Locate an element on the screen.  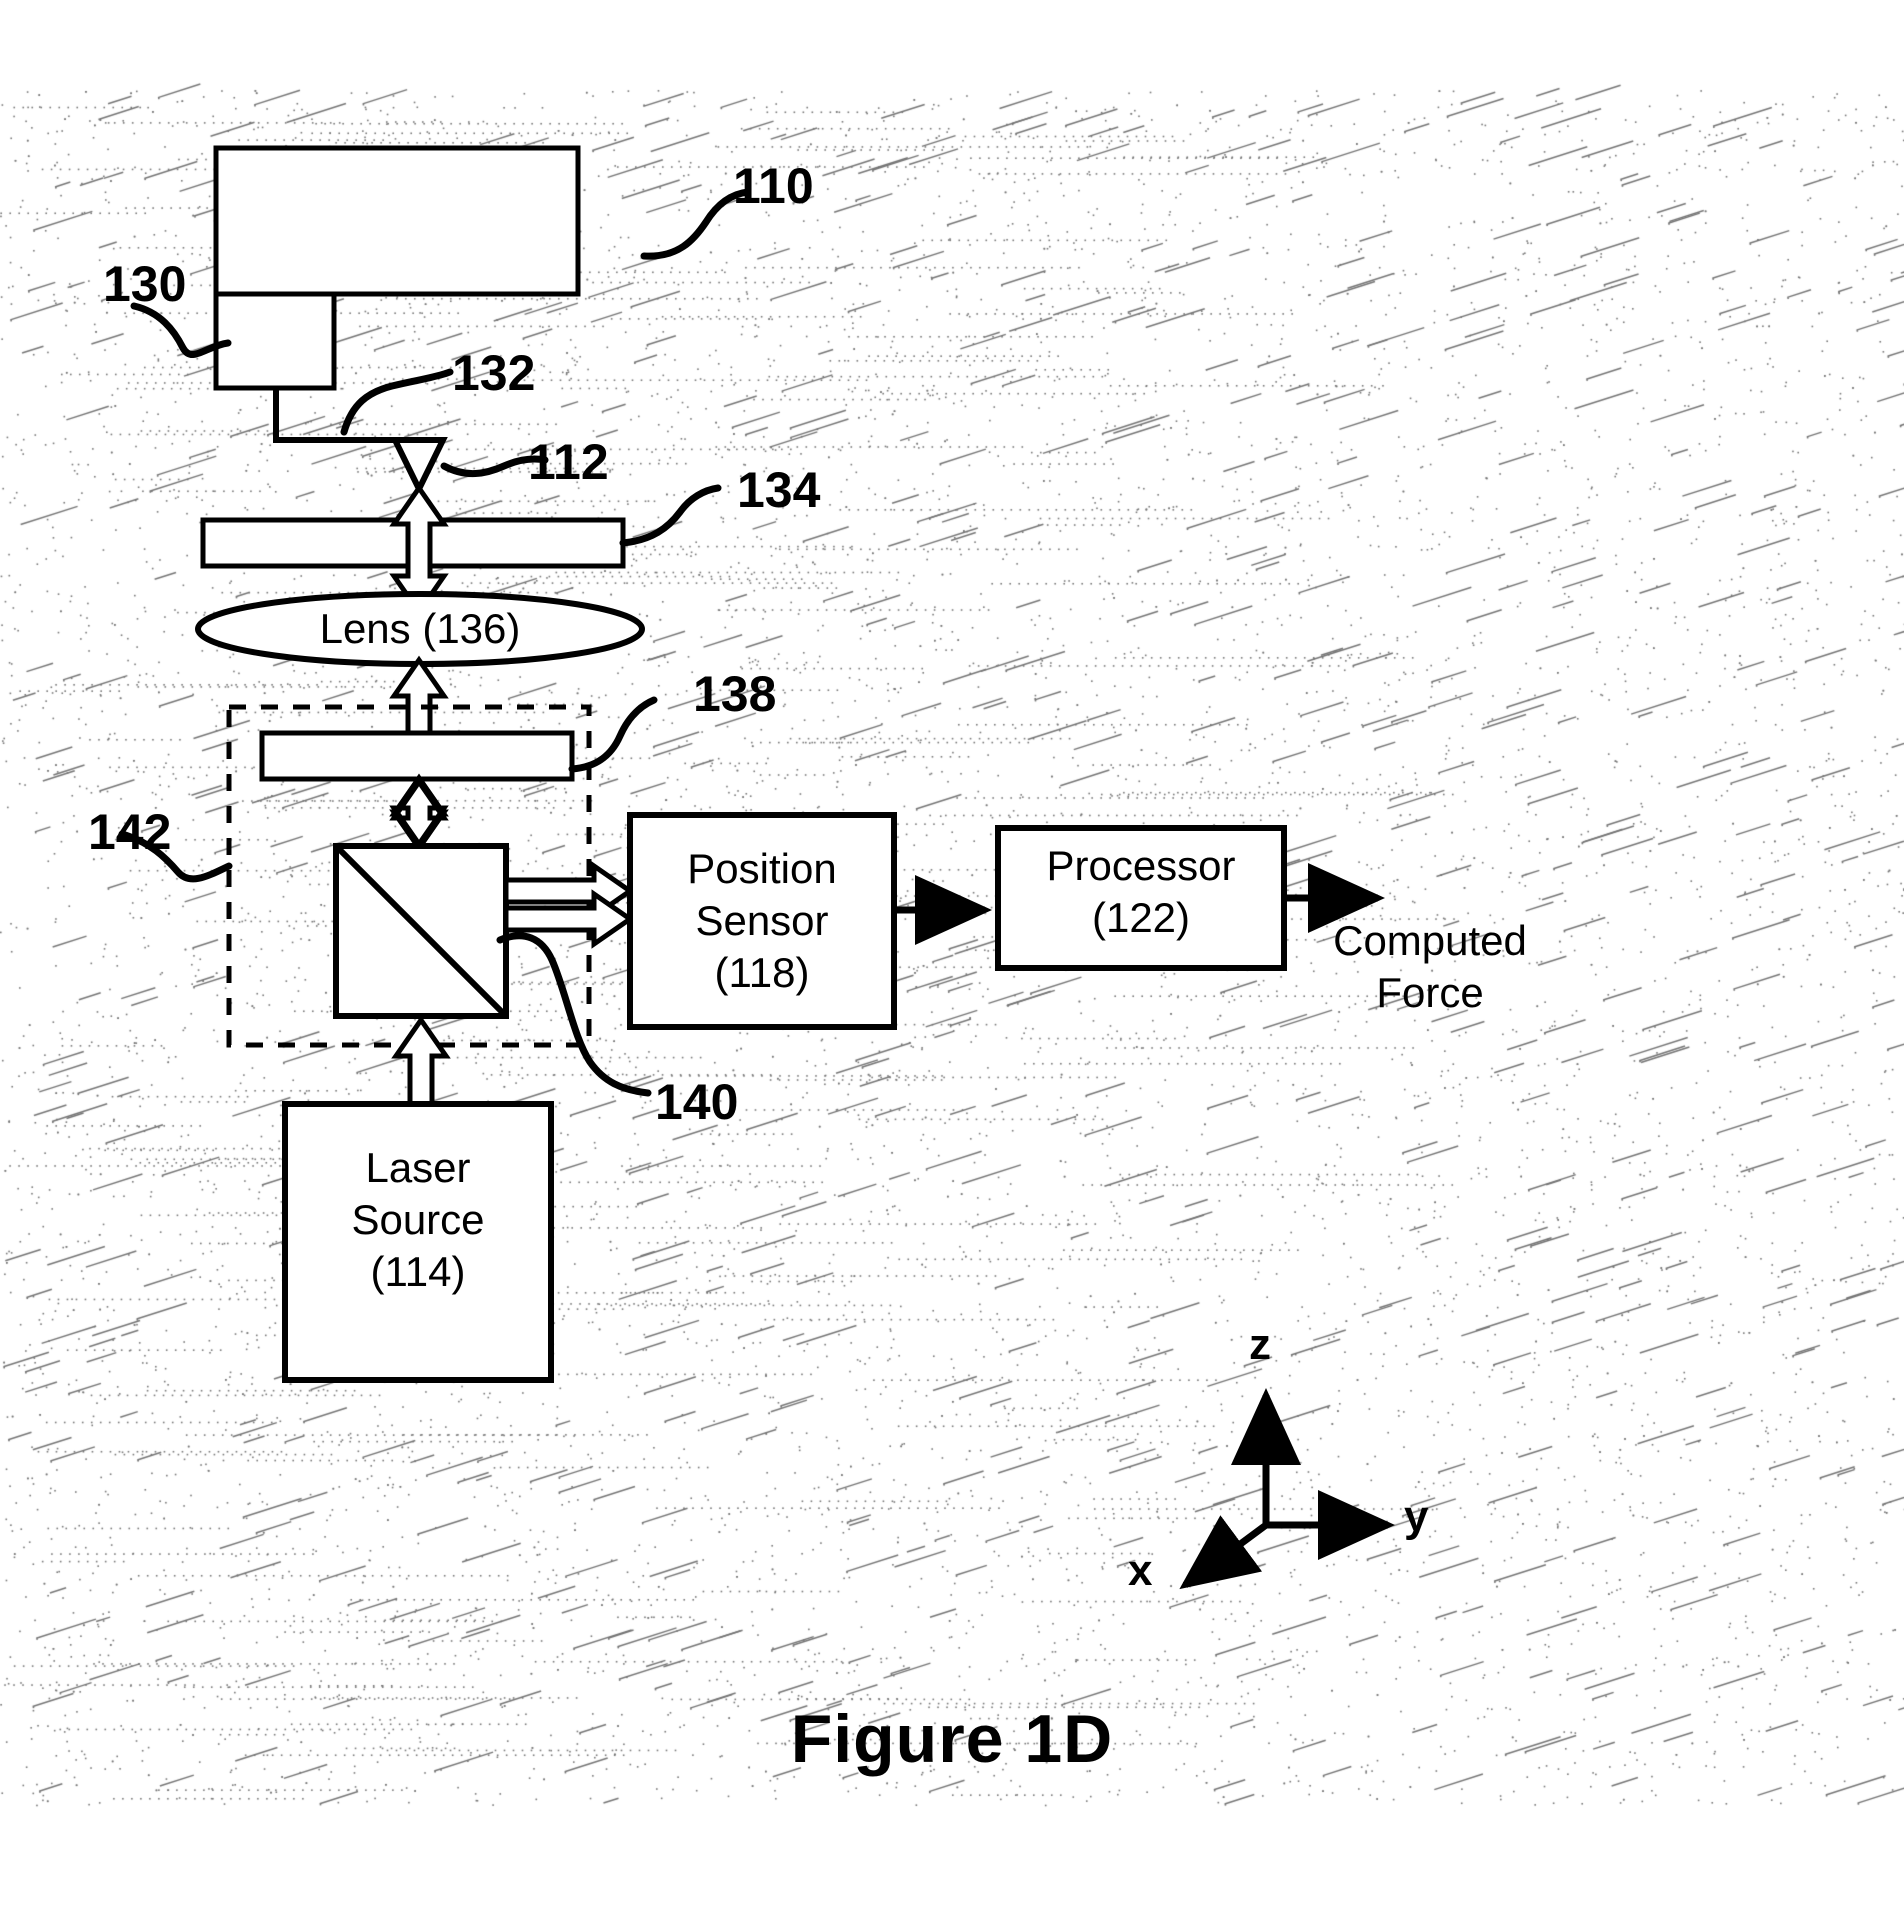
processor-line2: (122) is located at coordinates (1141, 917).